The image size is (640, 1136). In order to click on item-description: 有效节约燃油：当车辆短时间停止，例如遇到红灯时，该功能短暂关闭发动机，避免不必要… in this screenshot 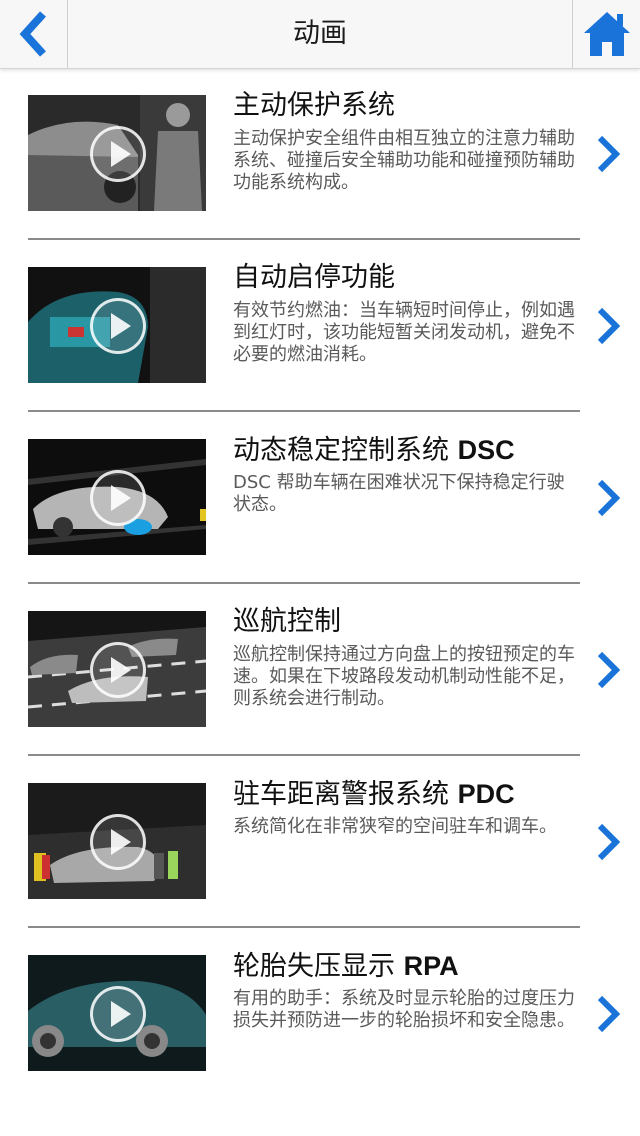, I will do `click(404, 332)`.